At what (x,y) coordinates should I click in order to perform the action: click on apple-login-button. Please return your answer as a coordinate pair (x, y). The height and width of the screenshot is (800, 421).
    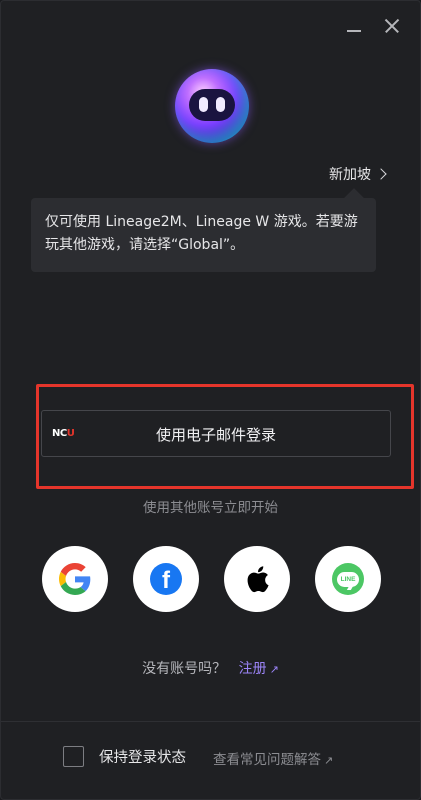
    Looking at the image, I should click on (257, 579).